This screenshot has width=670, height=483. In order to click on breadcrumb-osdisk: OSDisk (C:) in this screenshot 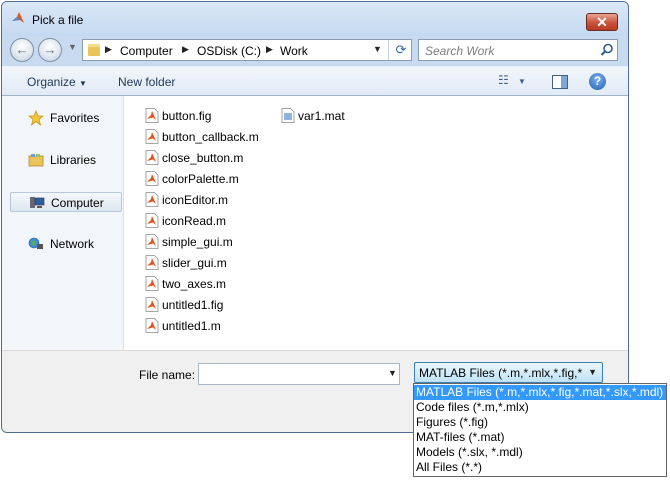, I will do `click(229, 51)`.